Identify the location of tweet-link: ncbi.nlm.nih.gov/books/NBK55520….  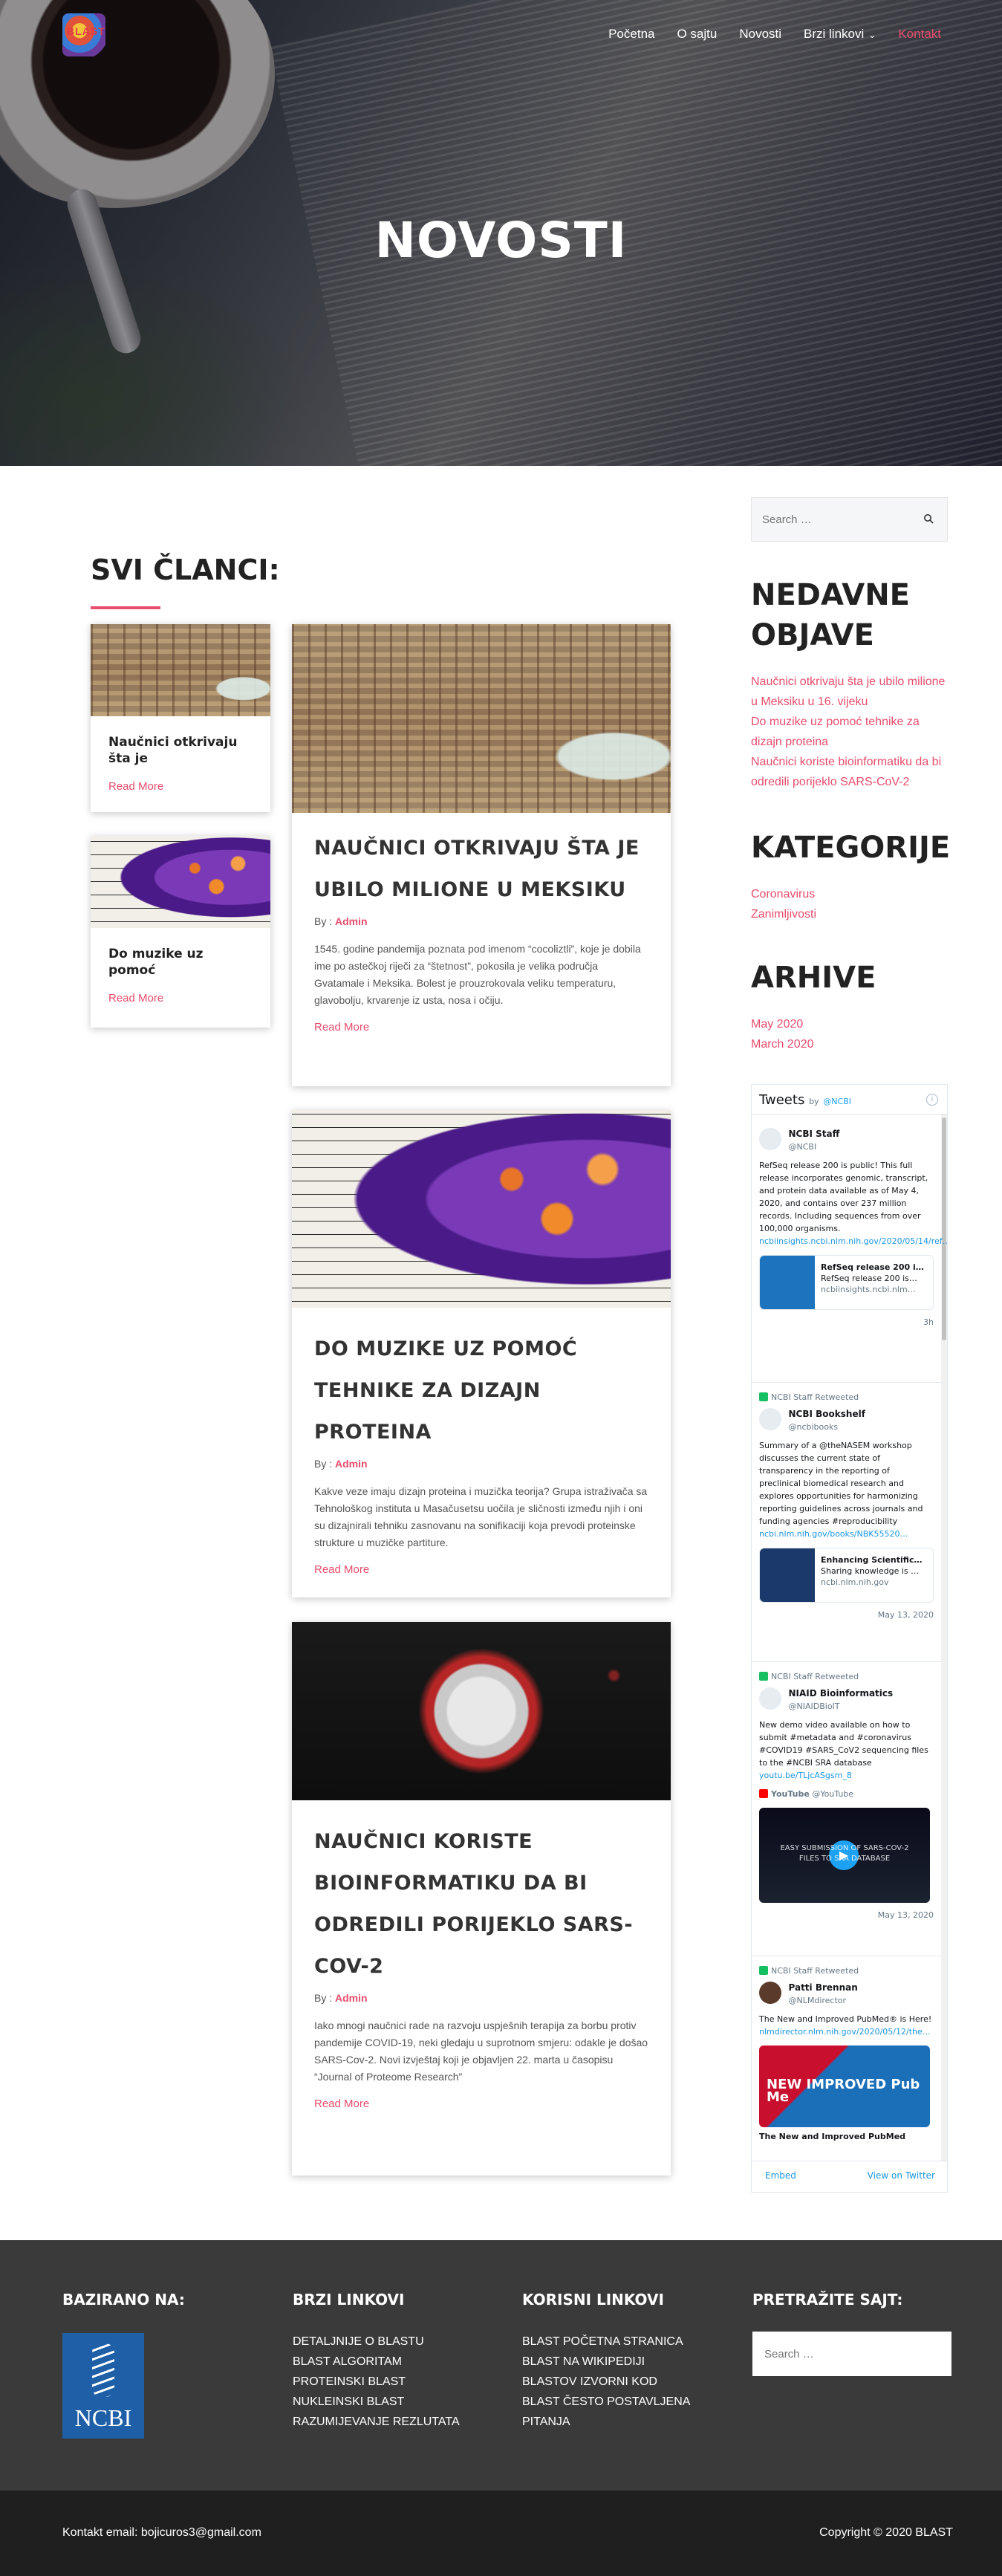
(846, 1534).